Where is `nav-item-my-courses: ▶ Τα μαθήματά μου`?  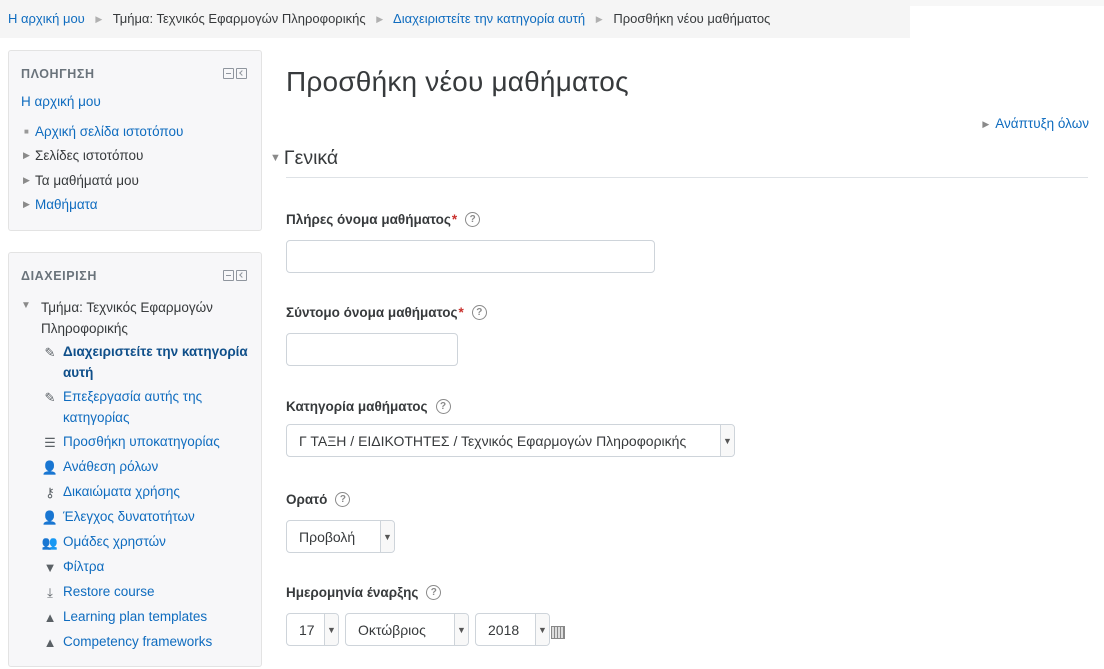
nav-item-my-courses: ▶ Τα μαθήματά μου is located at coordinates (102, 180).